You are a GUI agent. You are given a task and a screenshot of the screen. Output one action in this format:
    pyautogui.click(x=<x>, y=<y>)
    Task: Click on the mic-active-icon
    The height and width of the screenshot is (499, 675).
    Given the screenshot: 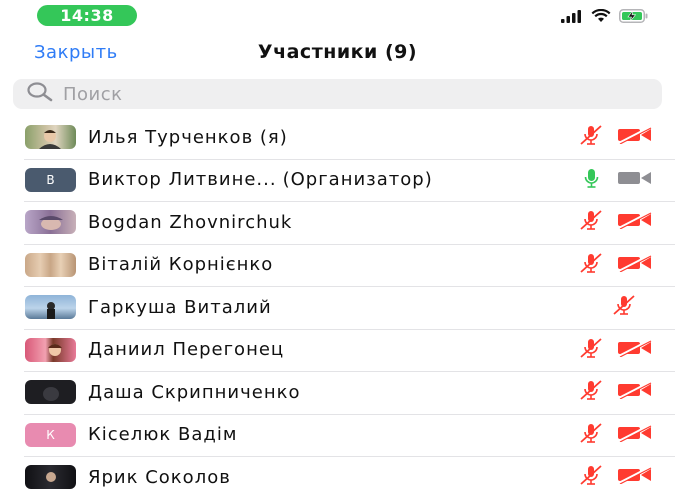 What is the action you would take?
    pyautogui.click(x=592, y=180)
    